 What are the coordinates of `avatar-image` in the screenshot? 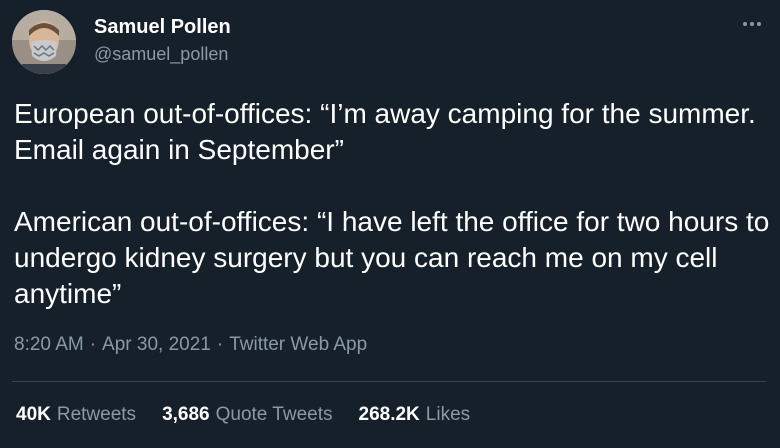 It's located at (44, 42).